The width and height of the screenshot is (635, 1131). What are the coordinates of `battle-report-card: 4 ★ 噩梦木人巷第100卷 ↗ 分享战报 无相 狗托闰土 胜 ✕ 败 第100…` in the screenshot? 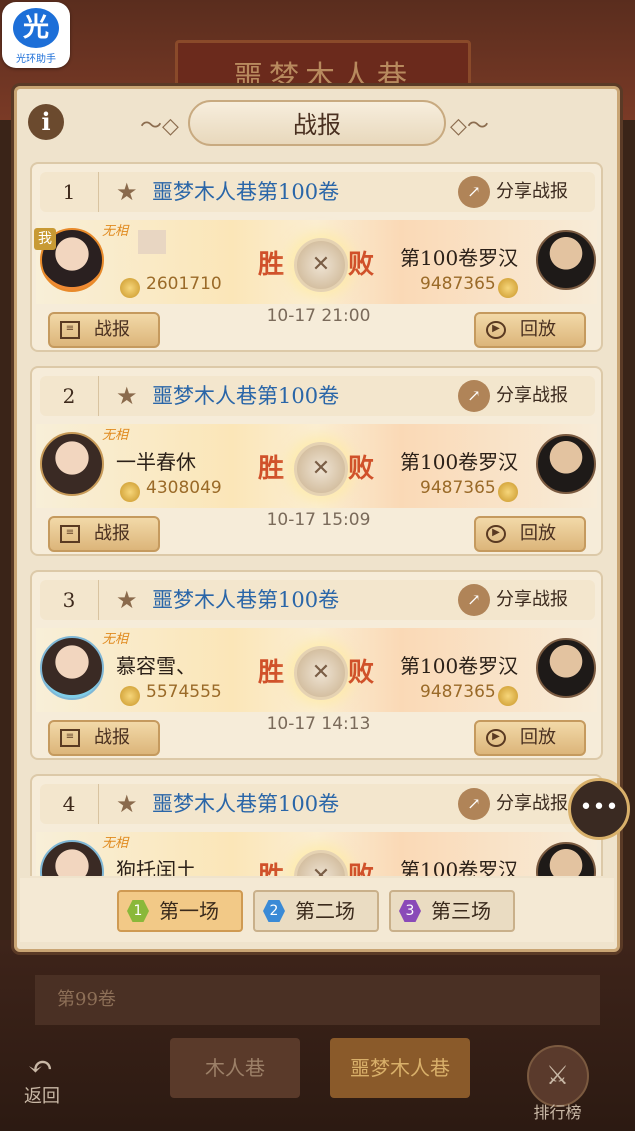 It's located at (316, 825).